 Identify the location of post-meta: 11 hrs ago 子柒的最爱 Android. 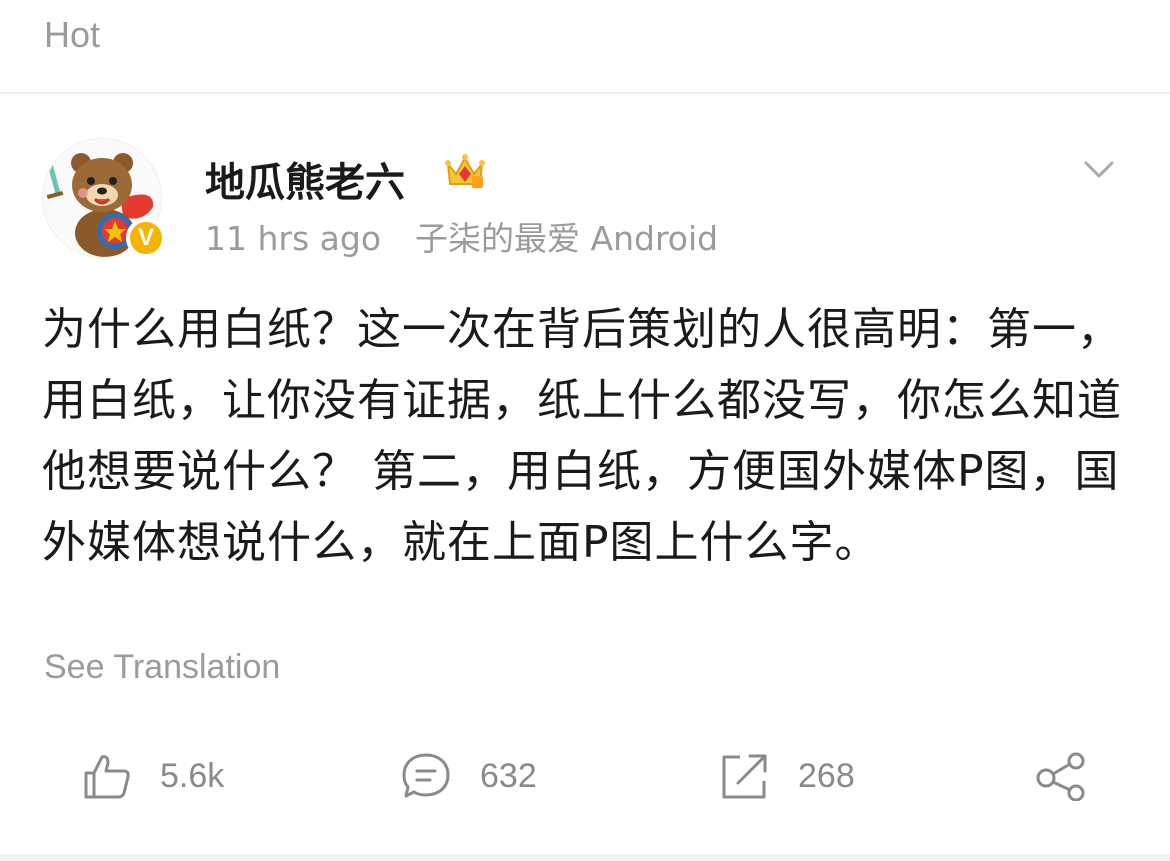
(461, 236).